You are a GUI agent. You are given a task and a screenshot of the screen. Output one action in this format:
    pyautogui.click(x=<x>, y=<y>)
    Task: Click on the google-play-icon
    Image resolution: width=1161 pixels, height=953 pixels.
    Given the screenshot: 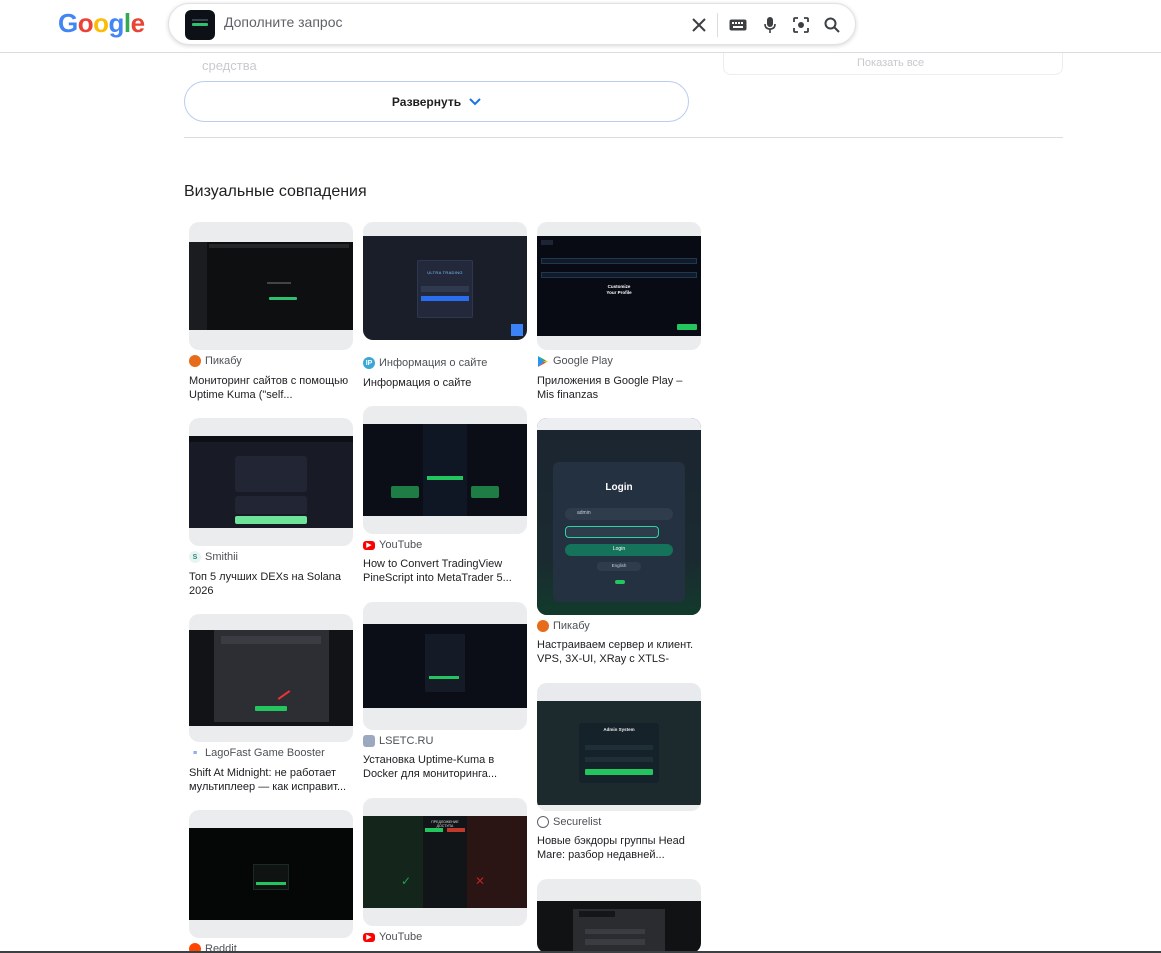 What is the action you would take?
    pyautogui.click(x=543, y=361)
    